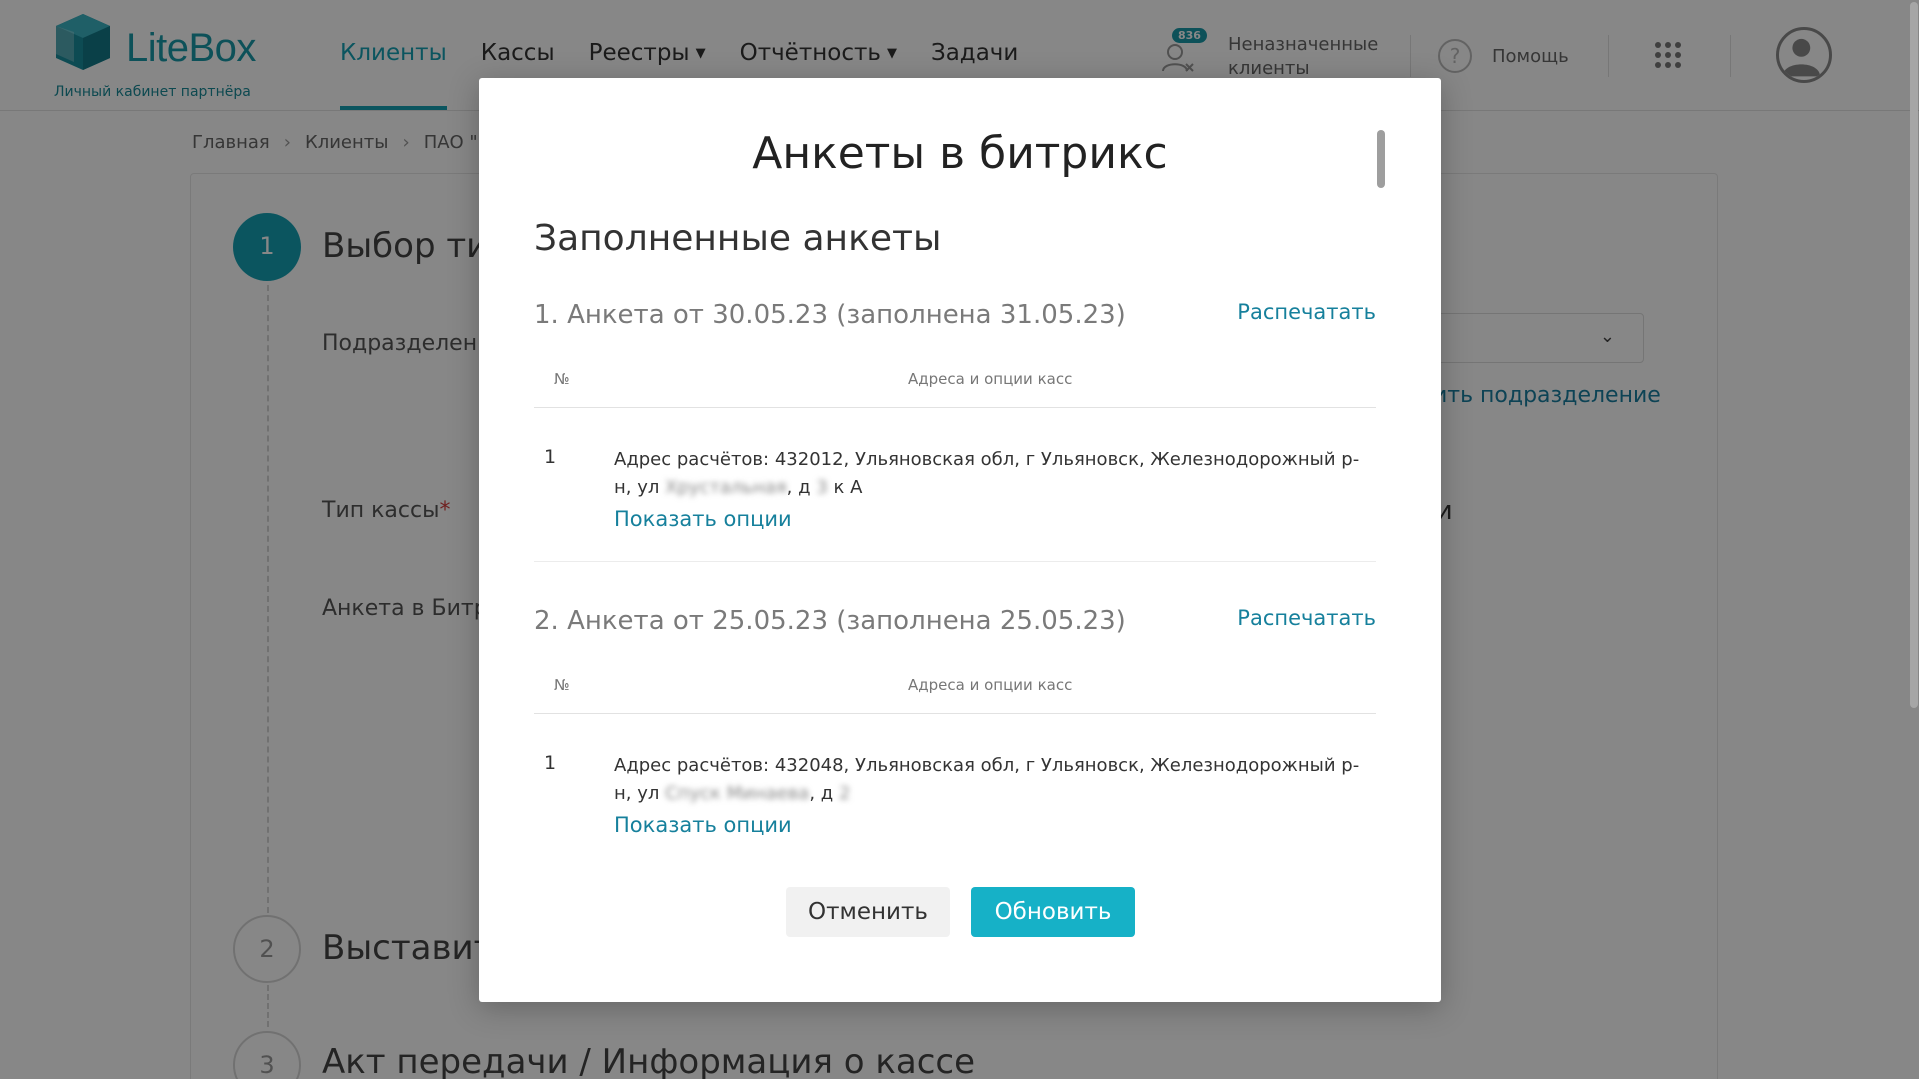  I want to click on update-button: Обновить, so click(1053, 912).